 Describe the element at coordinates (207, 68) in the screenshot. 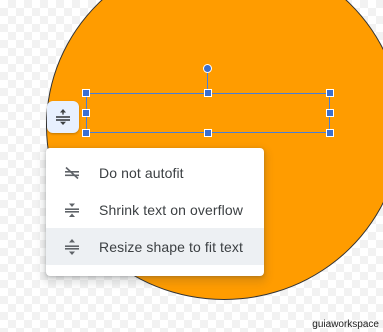

I see `rotation-handle` at that location.